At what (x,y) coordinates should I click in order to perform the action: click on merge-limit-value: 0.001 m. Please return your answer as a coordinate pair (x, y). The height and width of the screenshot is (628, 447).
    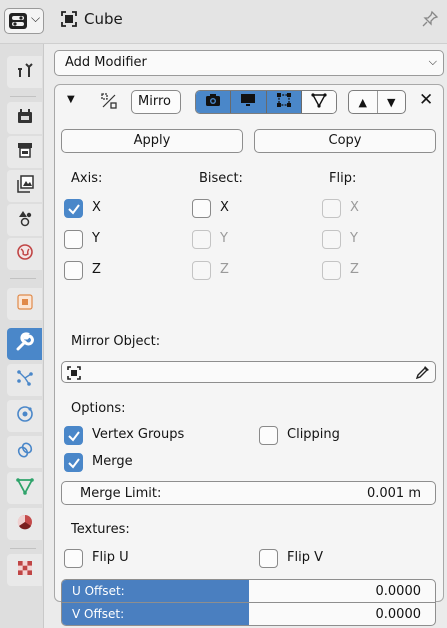
    Looking at the image, I should click on (393, 493).